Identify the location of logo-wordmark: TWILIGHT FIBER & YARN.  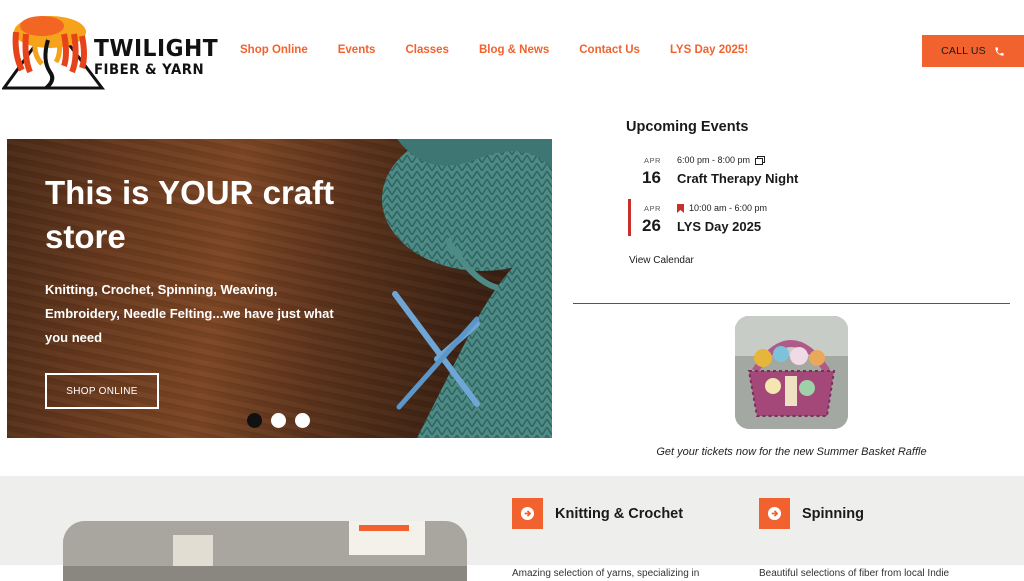
(159, 57).